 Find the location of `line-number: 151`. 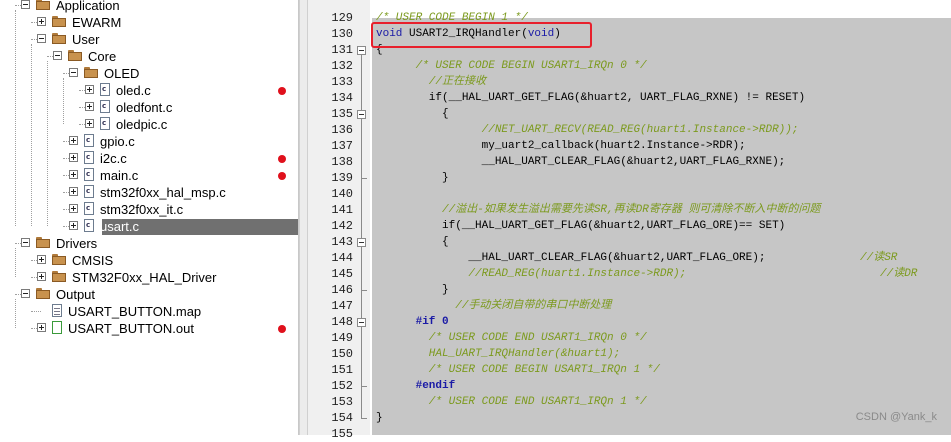

line-number: 151 is located at coordinates (342, 370).